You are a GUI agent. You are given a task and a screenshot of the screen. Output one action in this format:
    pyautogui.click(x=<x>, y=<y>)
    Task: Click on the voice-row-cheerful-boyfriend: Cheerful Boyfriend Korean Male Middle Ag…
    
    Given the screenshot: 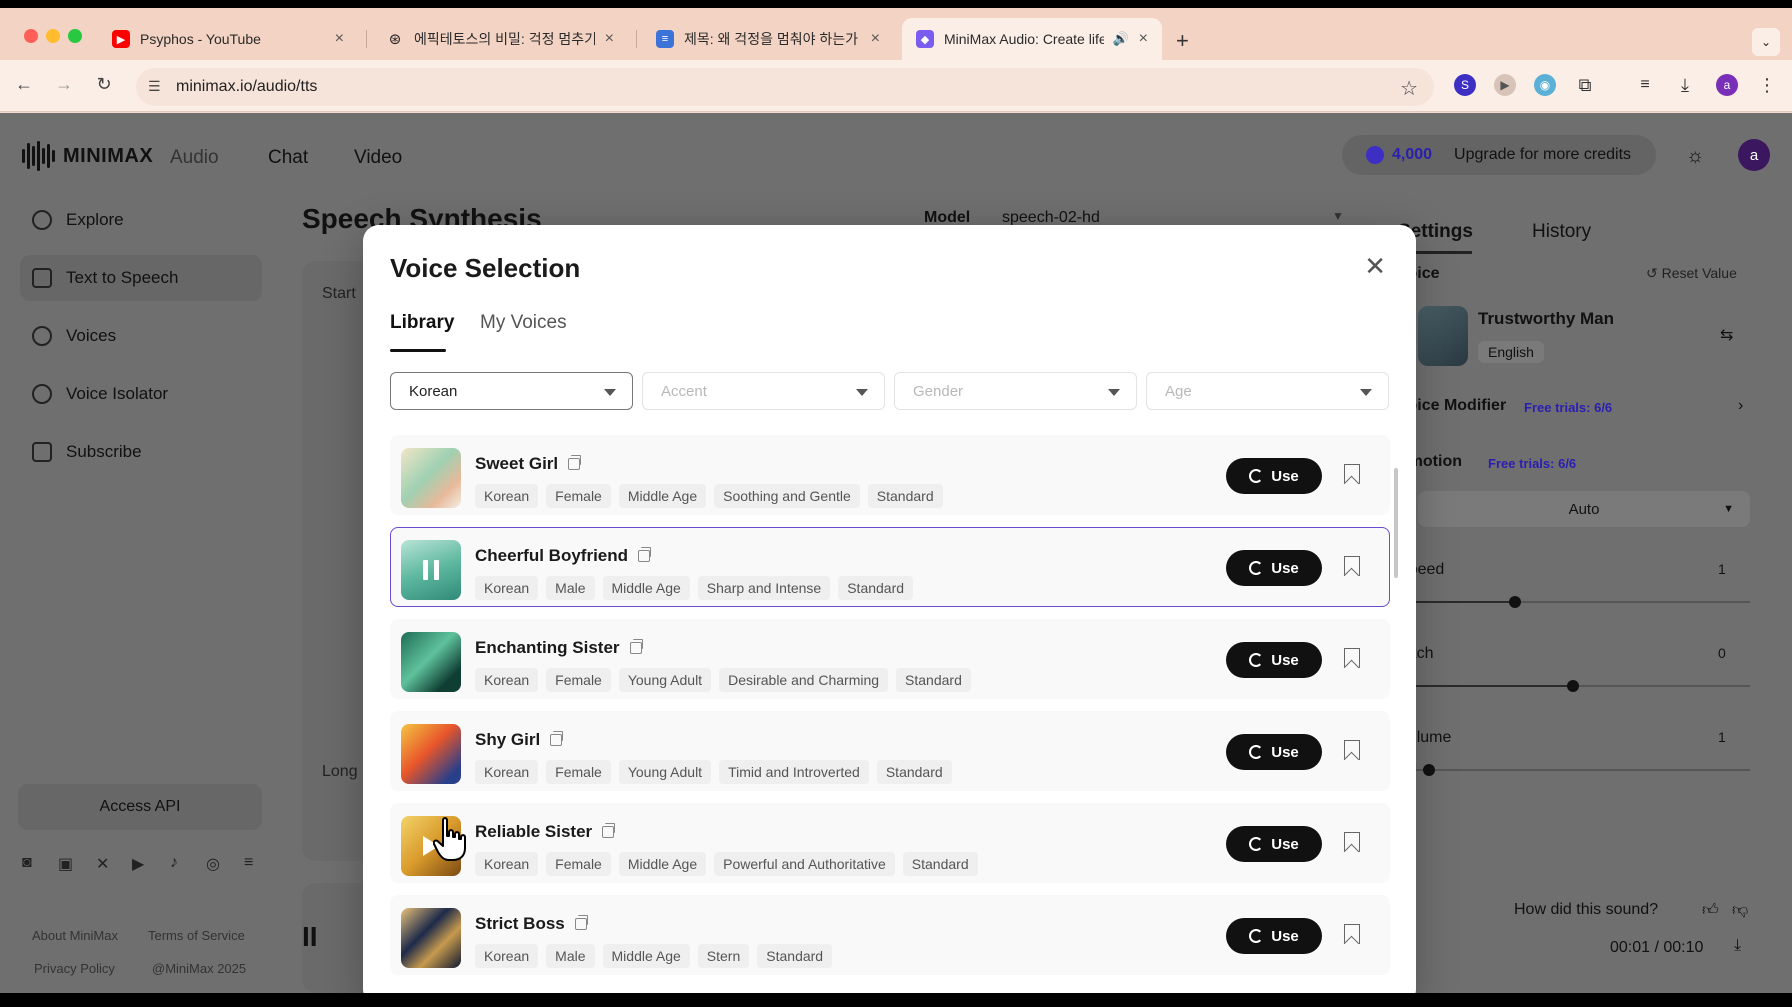 What is the action you would take?
    pyautogui.click(x=890, y=567)
    